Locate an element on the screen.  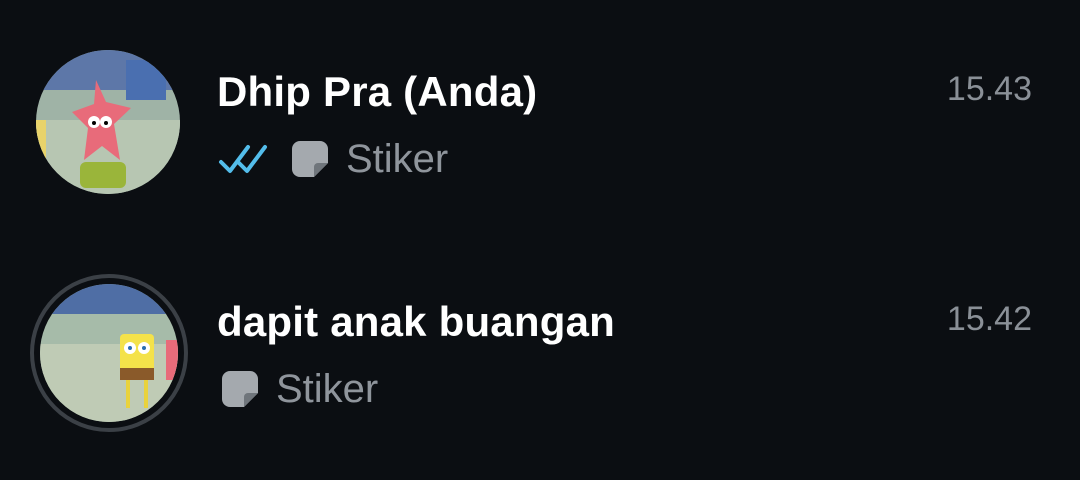
spongebob-avatar-image is located at coordinates (109, 353).